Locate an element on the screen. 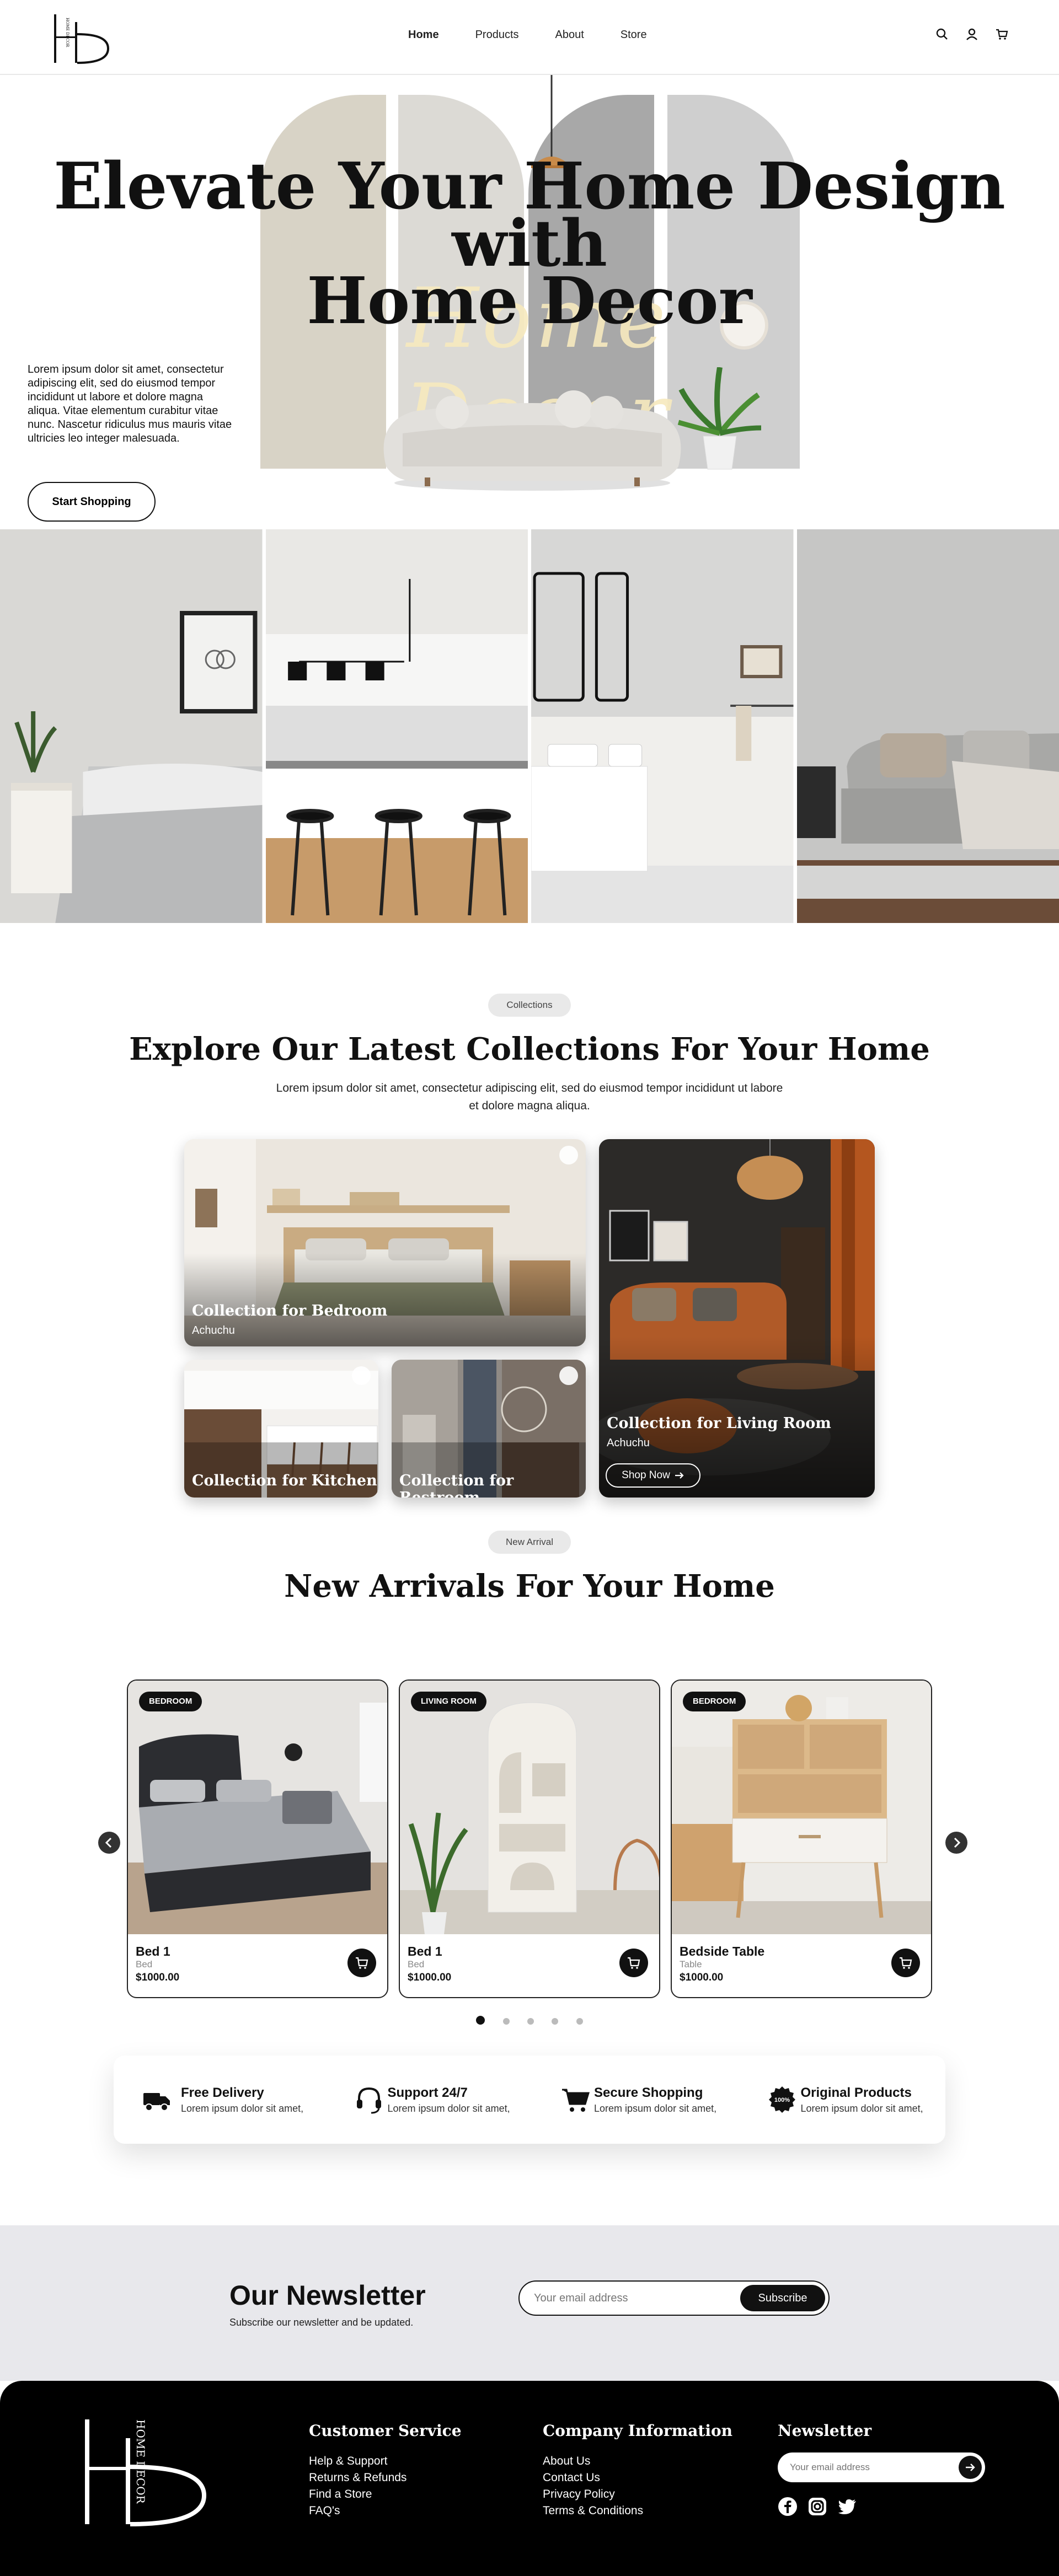 This screenshot has width=1059, height=2576. collections-pill: Collections is located at coordinates (529, 1005).